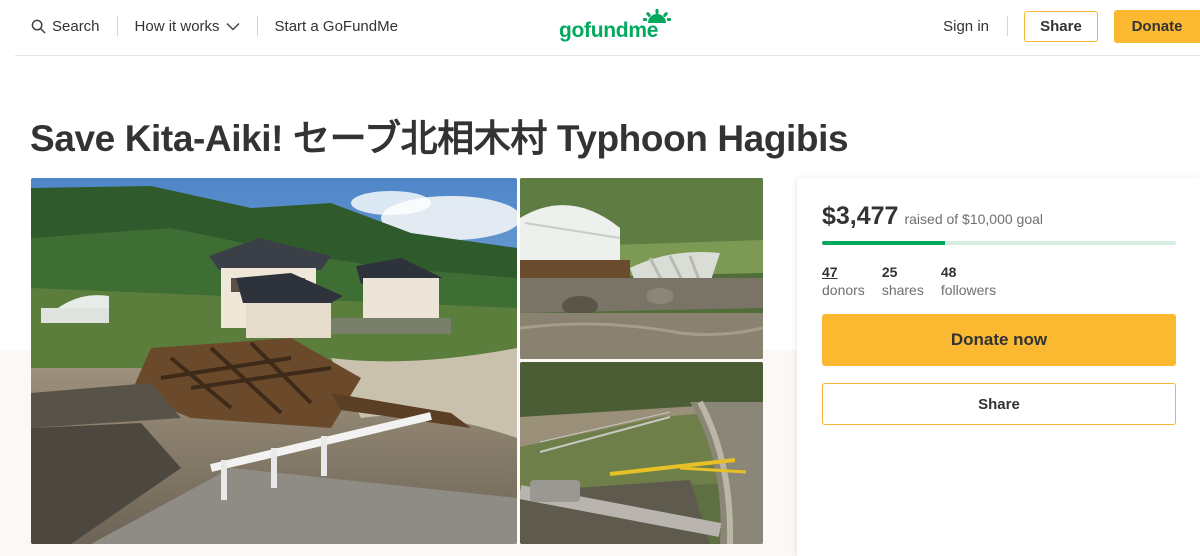 The image size is (1200, 556). I want to click on start-gofundme-link: Start a GoFundMe, so click(336, 26).